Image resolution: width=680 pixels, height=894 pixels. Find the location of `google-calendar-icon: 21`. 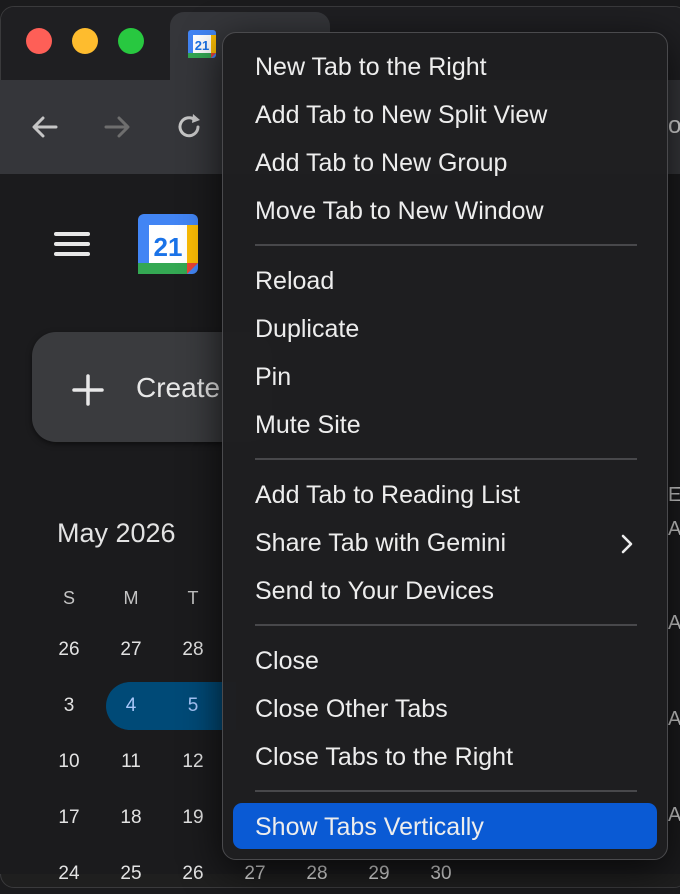

google-calendar-icon: 21 is located at coordinates (202, 44).